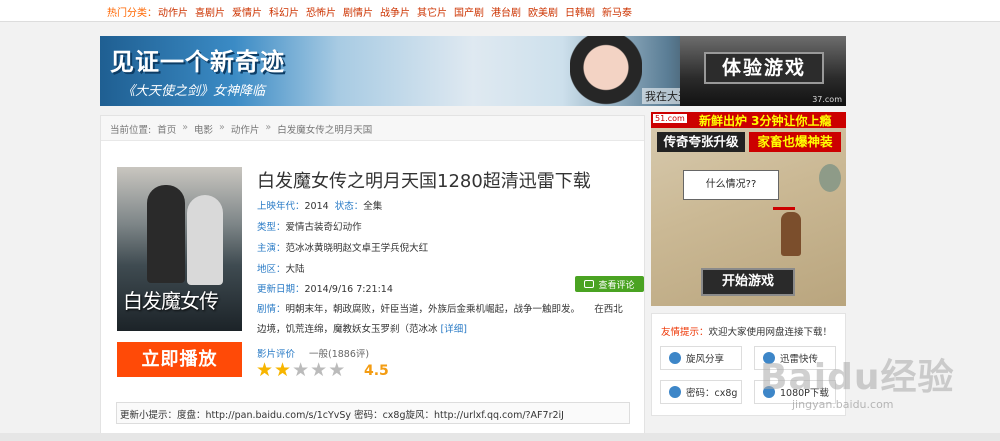 The width and height of the screenshot is (1000, 441). What do you see at coordinates (276, 354) in the screenshot?
I see `rating-label: 影片评价` at bounding box center [276, 354].